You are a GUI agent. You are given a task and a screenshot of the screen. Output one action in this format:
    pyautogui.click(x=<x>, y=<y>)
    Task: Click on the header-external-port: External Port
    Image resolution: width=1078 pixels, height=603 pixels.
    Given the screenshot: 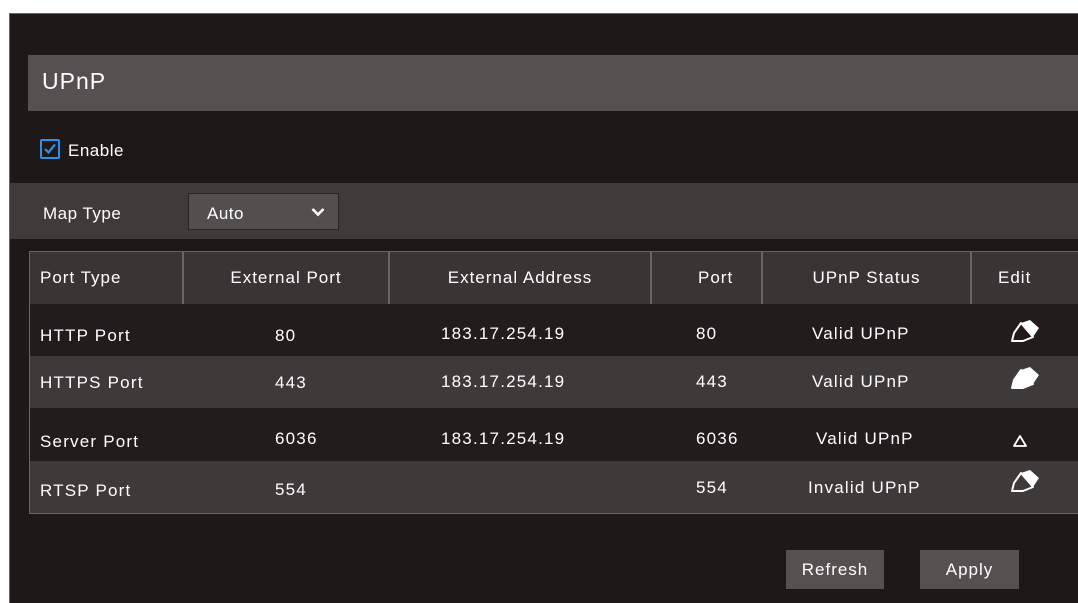 What is the action you would take?
    pyautogui.click(x=286, y=277)
    